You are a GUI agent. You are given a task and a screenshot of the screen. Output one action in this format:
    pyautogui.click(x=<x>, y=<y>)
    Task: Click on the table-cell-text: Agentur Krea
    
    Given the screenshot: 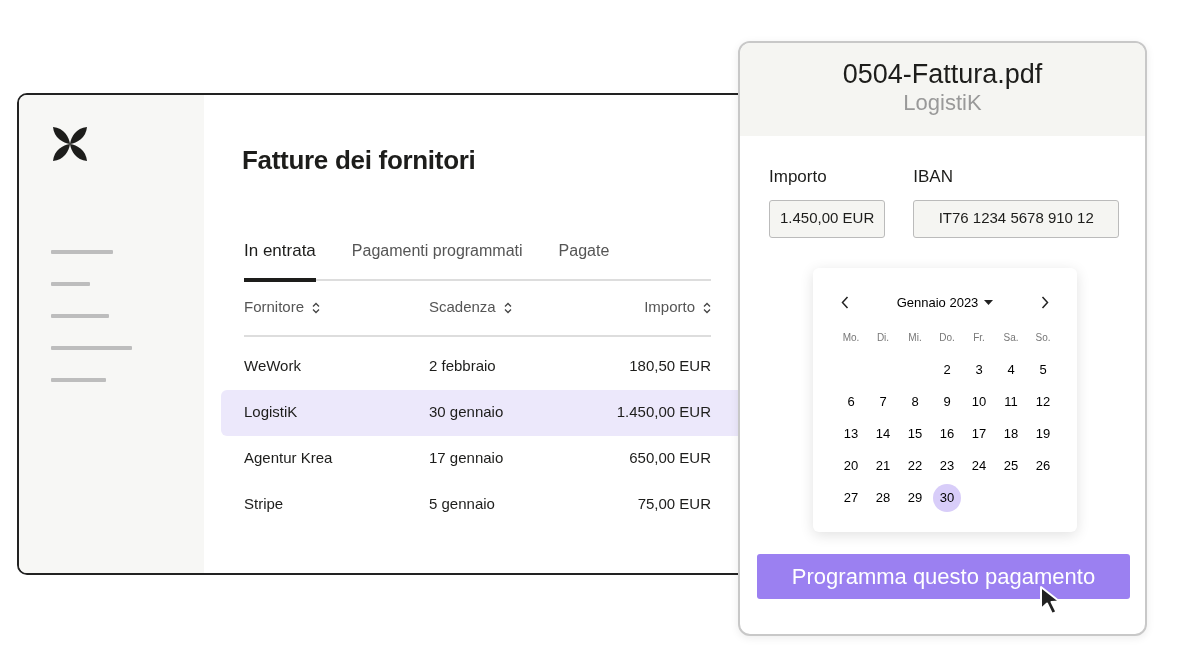 What is the action you would take?
    pyautogui.click(x=289, y=458)
    